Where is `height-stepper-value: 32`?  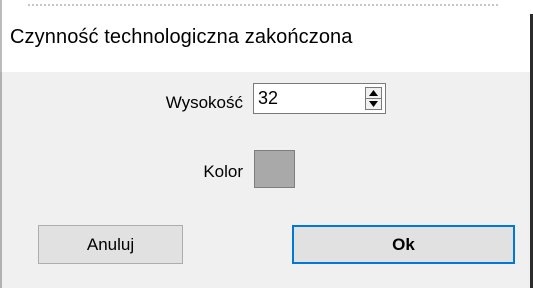
height-stepper-value: 32 is located at coordinates (268, 98).